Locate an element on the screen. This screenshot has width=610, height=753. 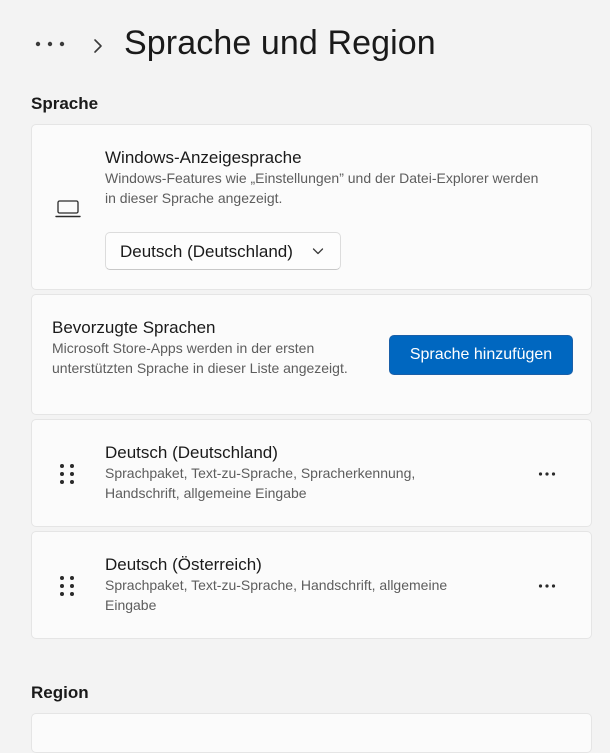
region-card is located at coordinates (311, 733).